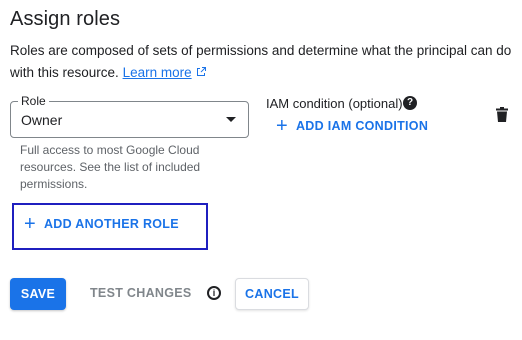 This screenshot has width=522, height=340. I want to click on role-label: Role, so click(33, 101).